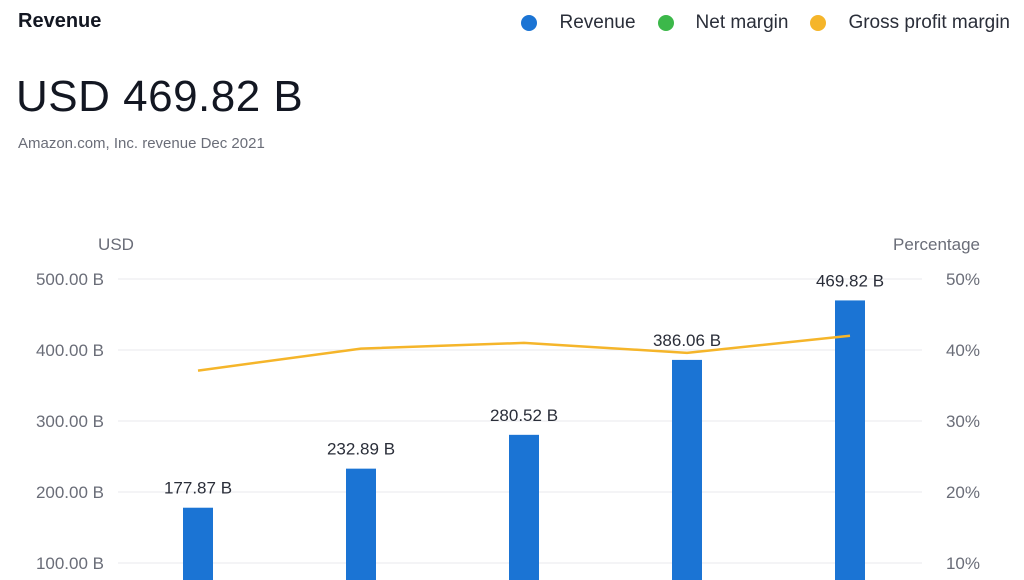 The height and width of the screenshot is (580, 1024). Describe the element at coordinates (963, 563) in the screenshot. I see `right-tick-label: 10%` at that location.